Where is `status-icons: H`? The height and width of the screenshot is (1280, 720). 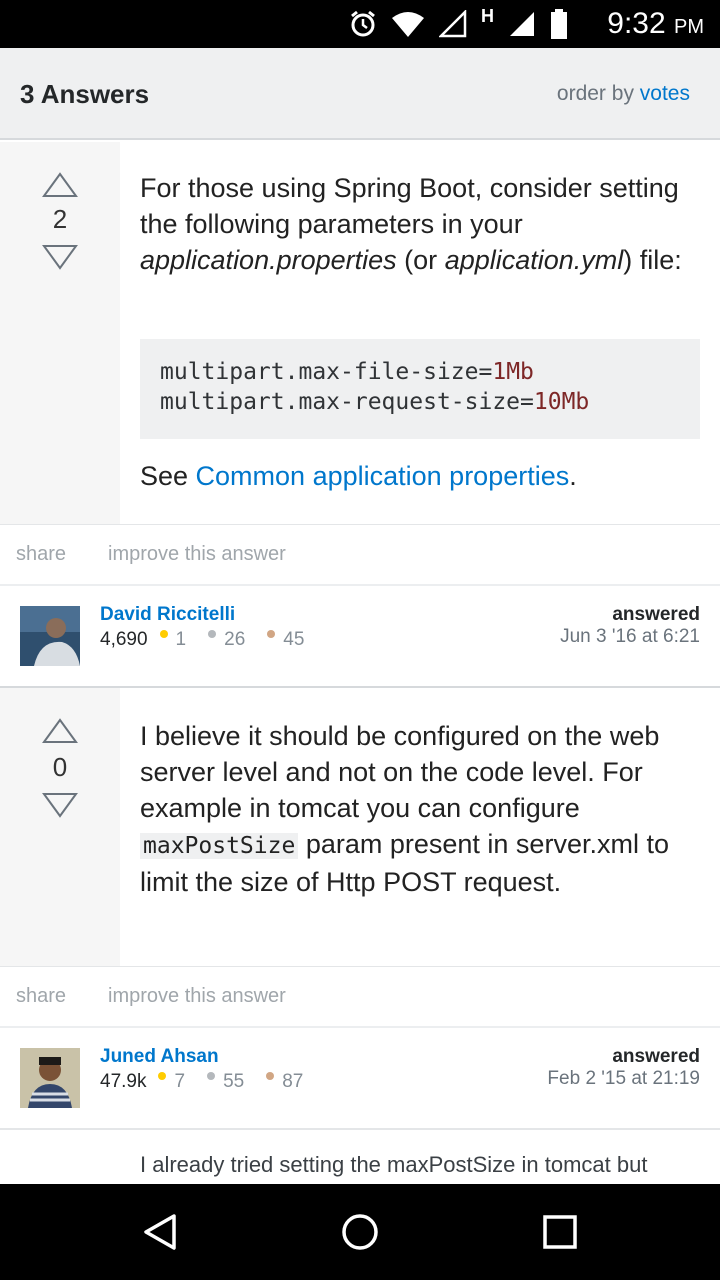
status-icons: H is located at coordinates (458, 22).